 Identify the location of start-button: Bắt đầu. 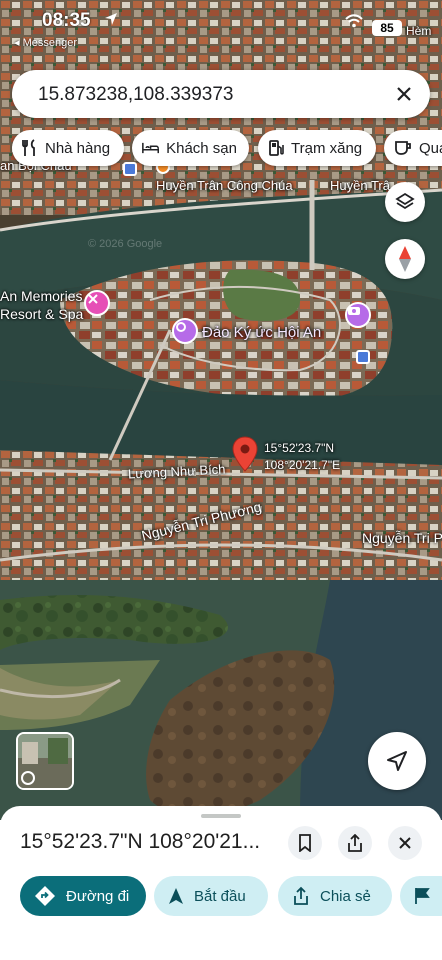
(211, 896).